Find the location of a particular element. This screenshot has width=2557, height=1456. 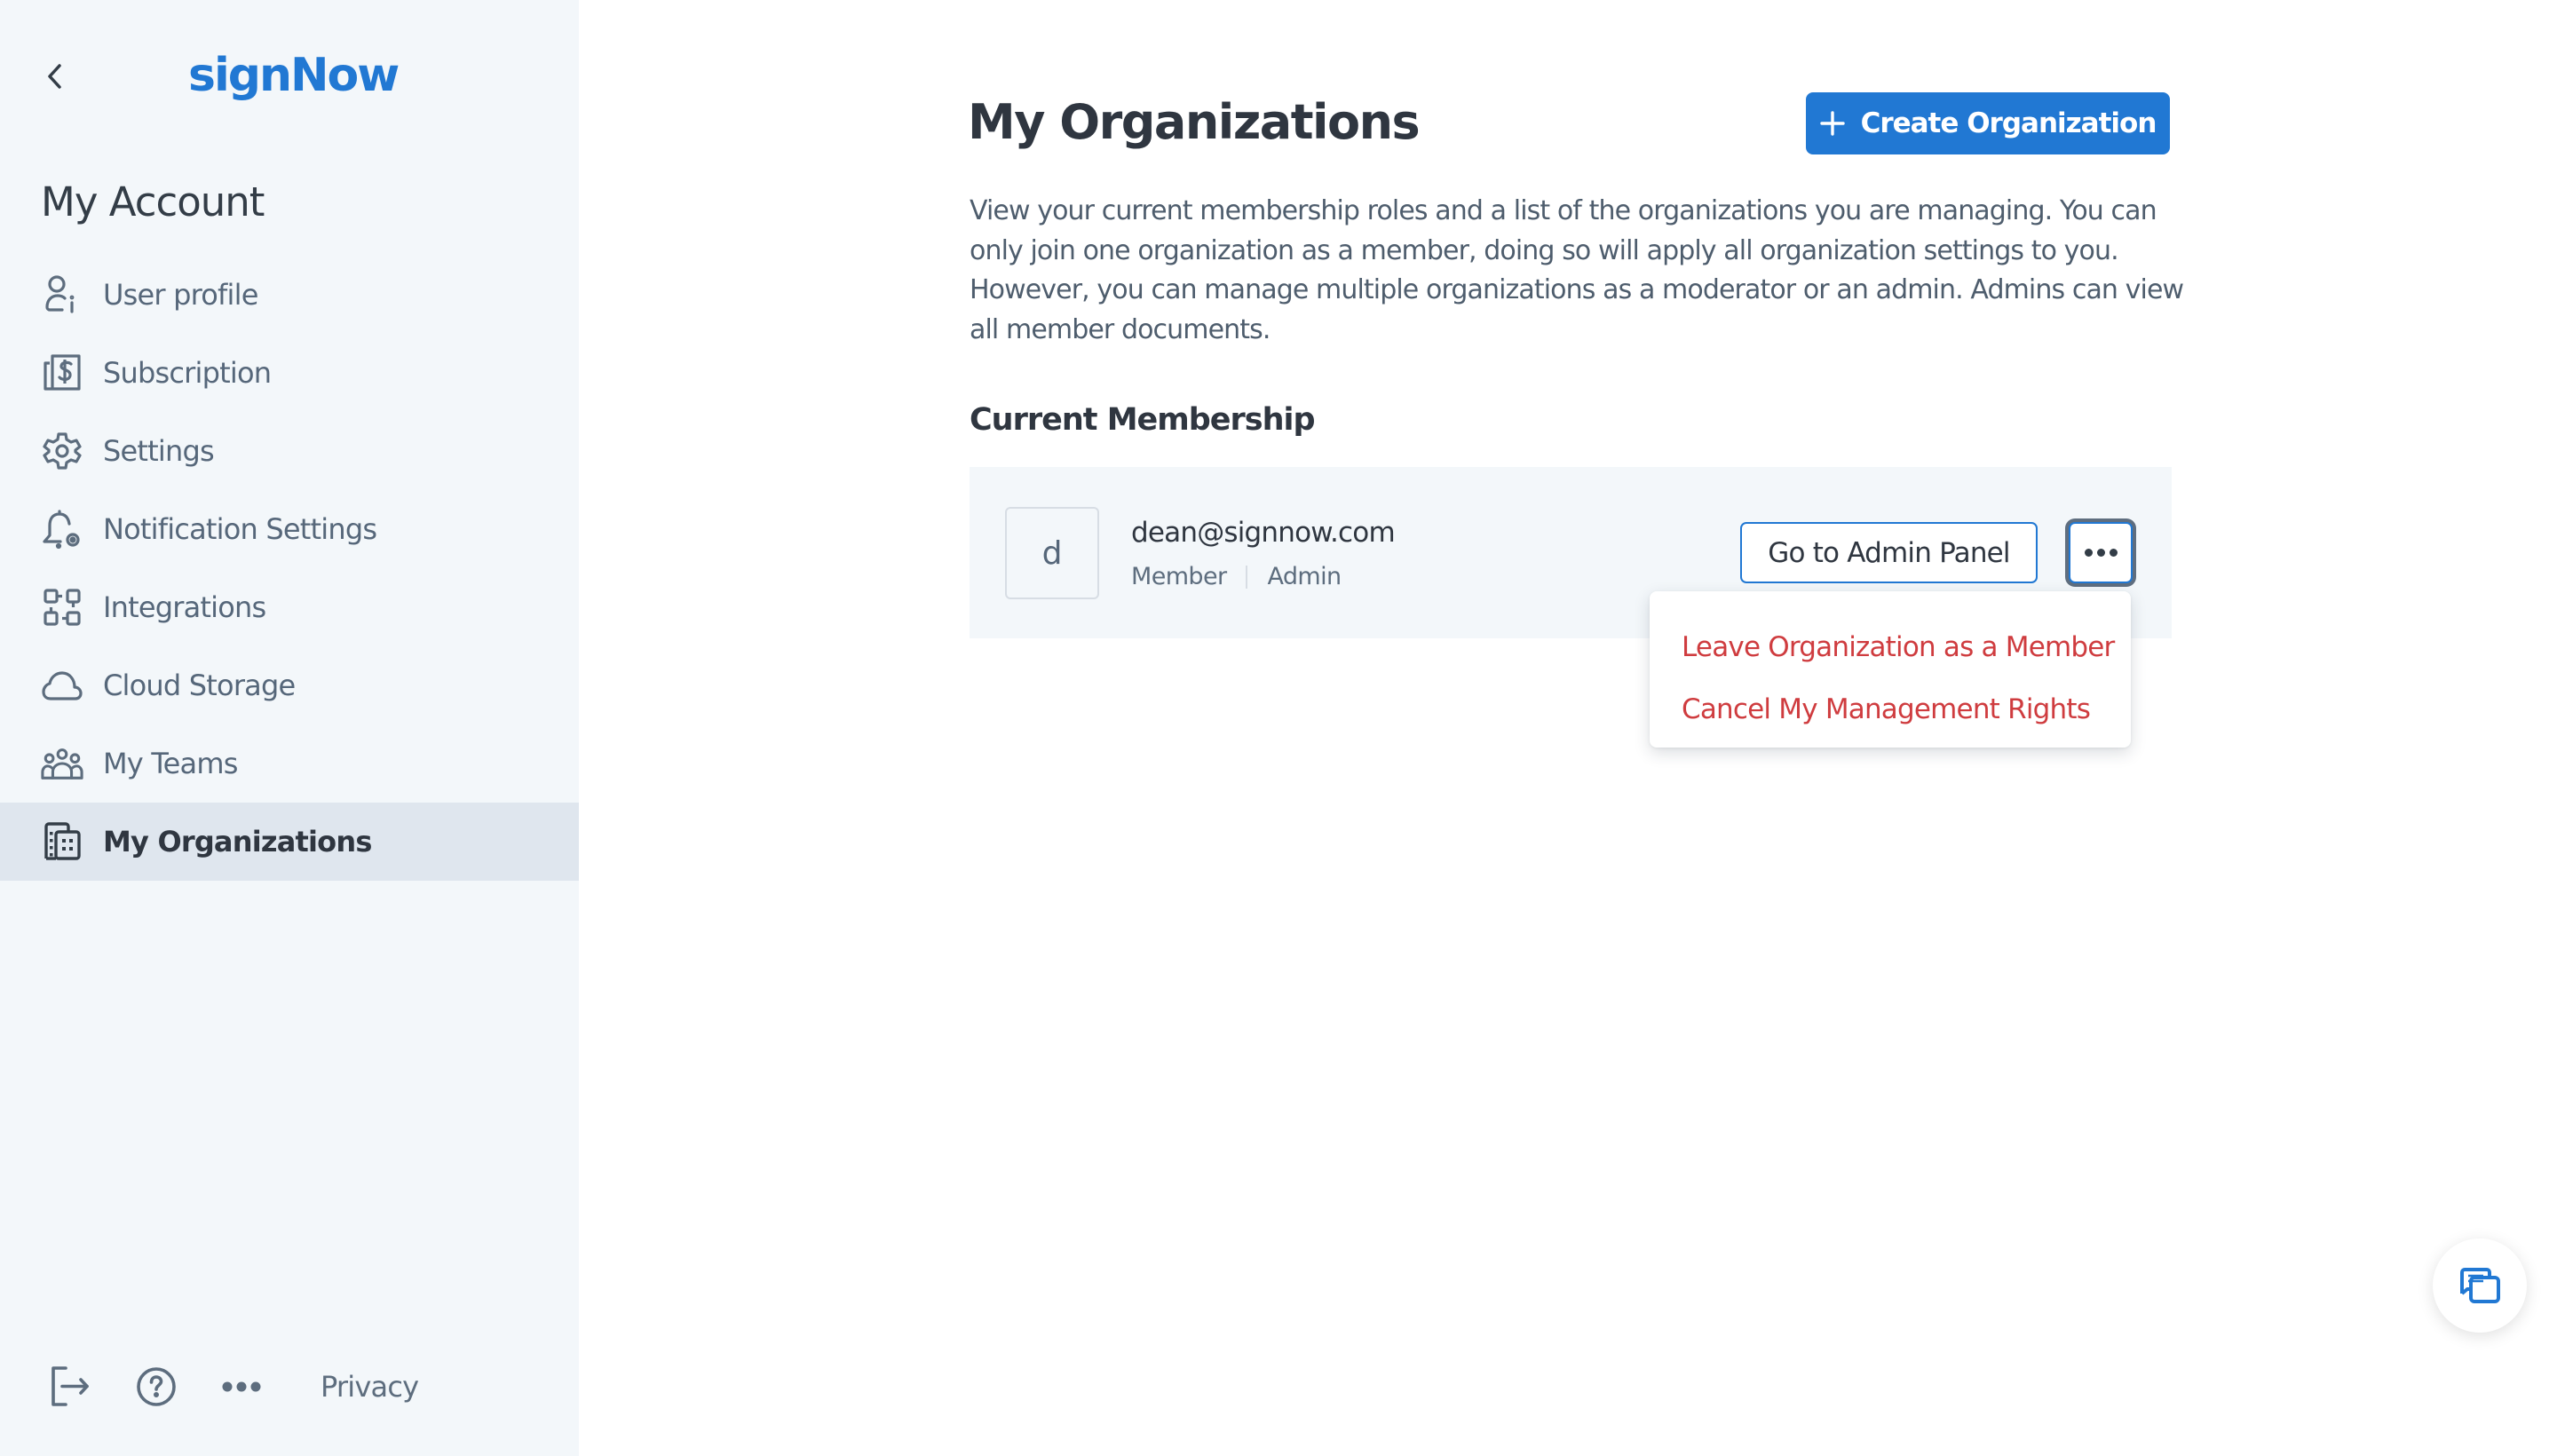

go-to-admin-panel-button: Go to Admin Panel is located at coordinates (1889, 552).